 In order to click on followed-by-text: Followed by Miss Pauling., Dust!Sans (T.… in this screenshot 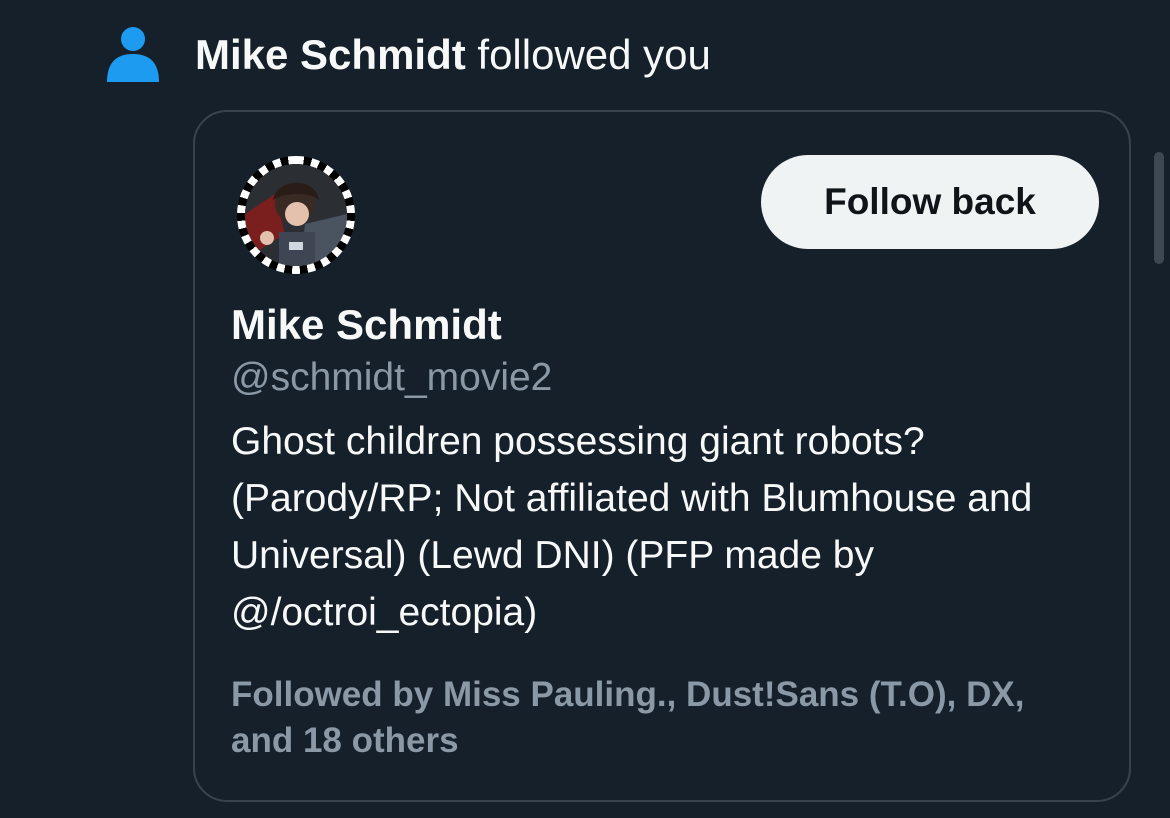, I will do `click(661, 718)`.